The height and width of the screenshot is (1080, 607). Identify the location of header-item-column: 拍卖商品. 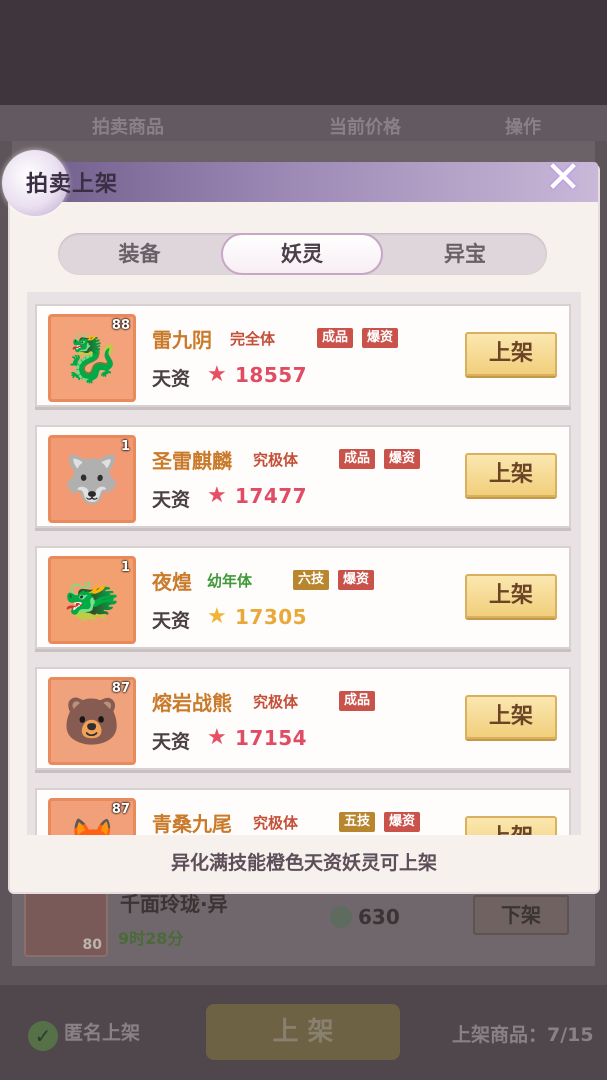
(128, 127).